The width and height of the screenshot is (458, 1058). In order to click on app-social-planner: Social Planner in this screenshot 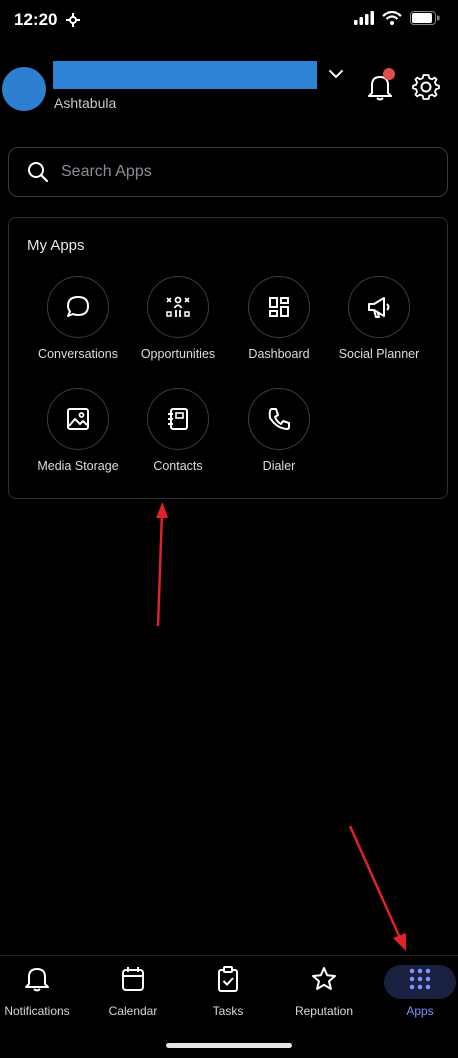, I will do `click(379, 318)`.